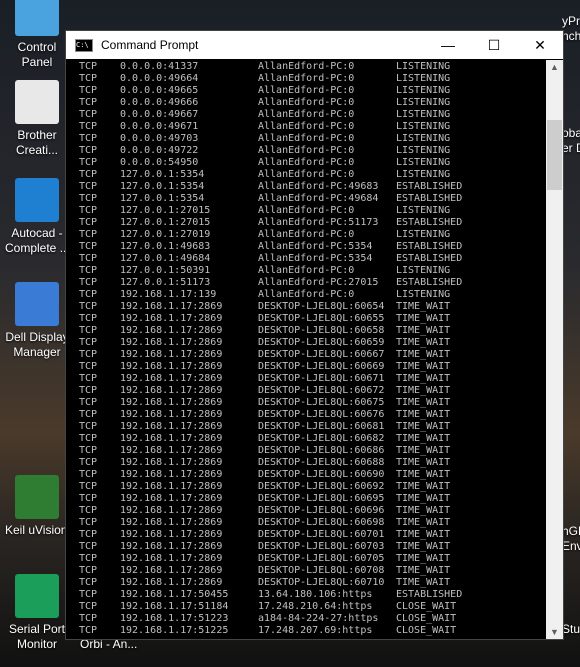 The width and height of the screenshot is (580, 667). Describe the element at coordinates (37, 200) in the screenshot. I see `edge-icon` at that location.